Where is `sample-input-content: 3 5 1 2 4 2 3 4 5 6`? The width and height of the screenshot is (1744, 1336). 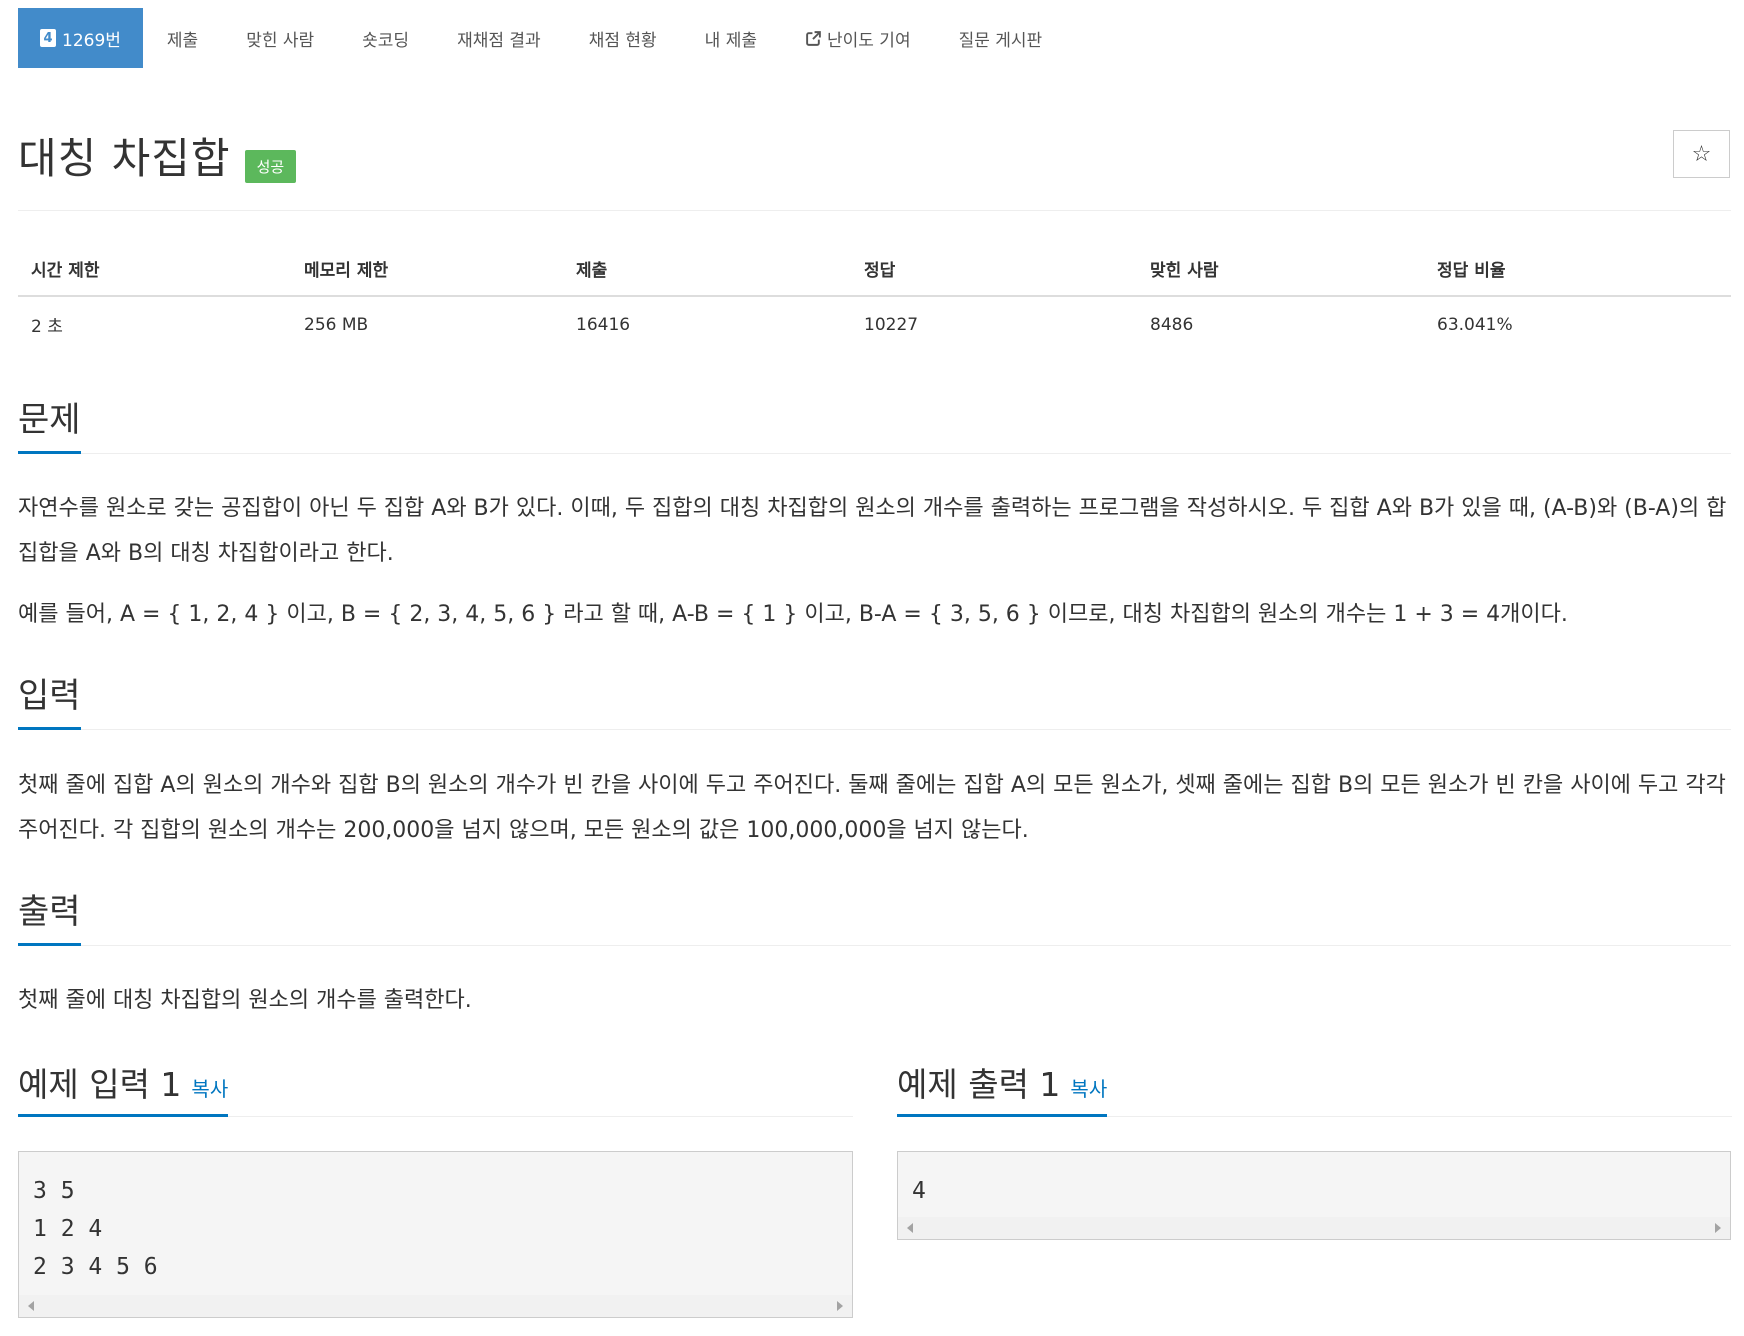 sample-input-content: 3 5 1 2 4 2 3 4 5 6 is located at coordinates (95, 1229).